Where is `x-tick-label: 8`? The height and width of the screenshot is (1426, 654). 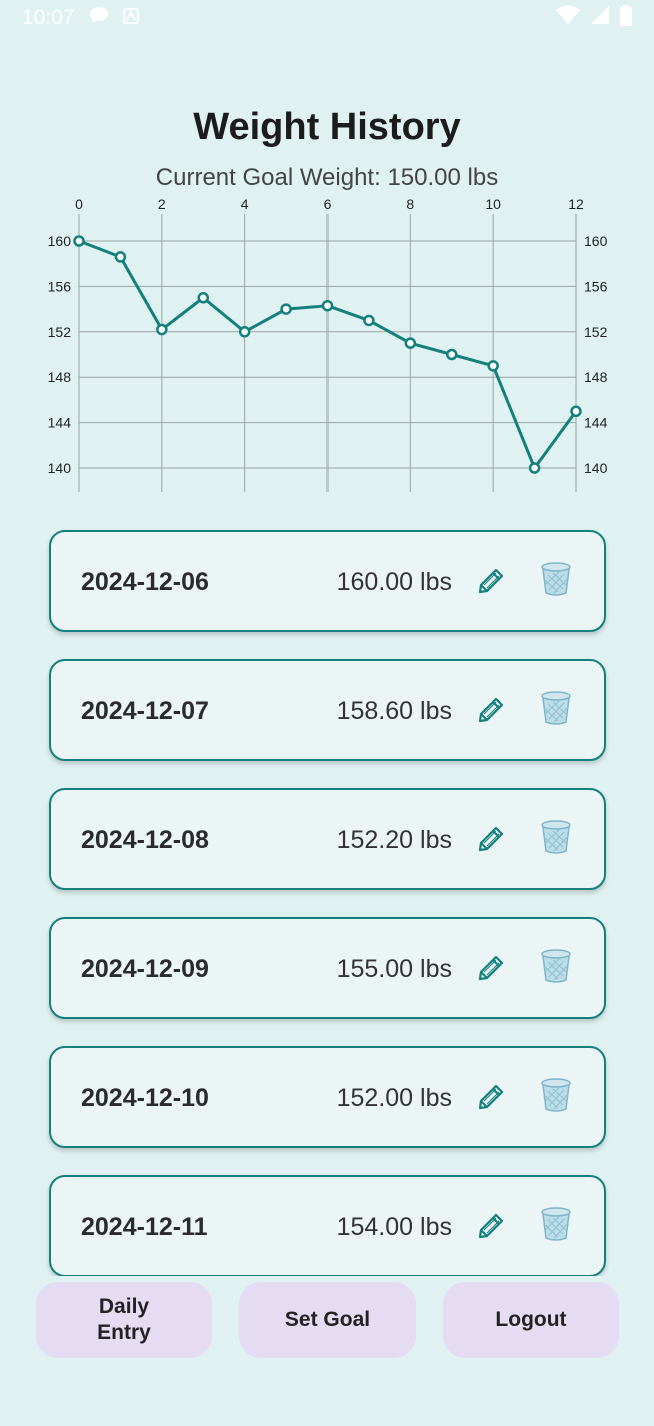 x-tick-label: 8 is located at coordinates (410, 204).